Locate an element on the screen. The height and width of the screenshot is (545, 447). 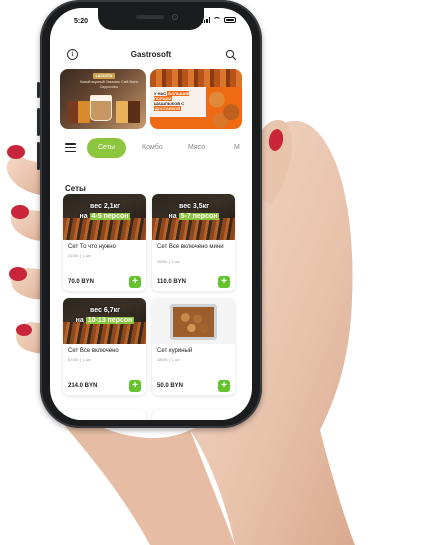
product-meta: 2100г. | 1 шт. is located at coordinates (80, 255).